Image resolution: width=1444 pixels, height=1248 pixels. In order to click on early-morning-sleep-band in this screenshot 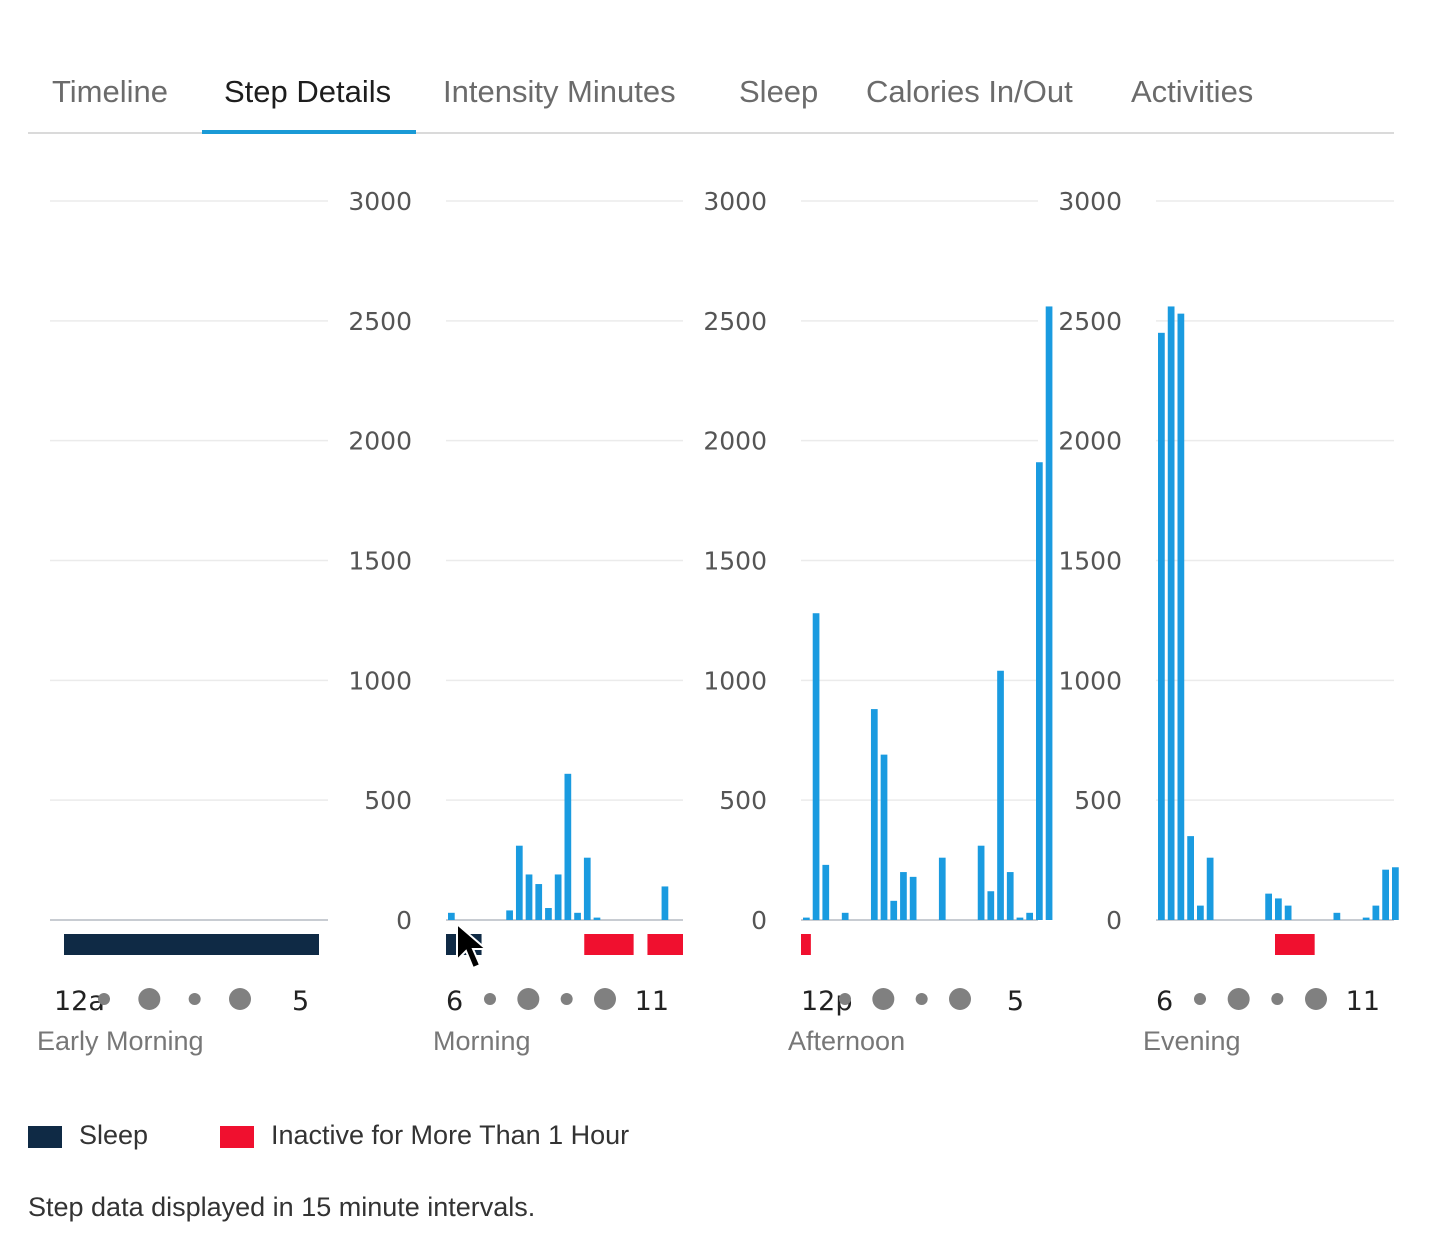, I will do `click(191, 944)`.